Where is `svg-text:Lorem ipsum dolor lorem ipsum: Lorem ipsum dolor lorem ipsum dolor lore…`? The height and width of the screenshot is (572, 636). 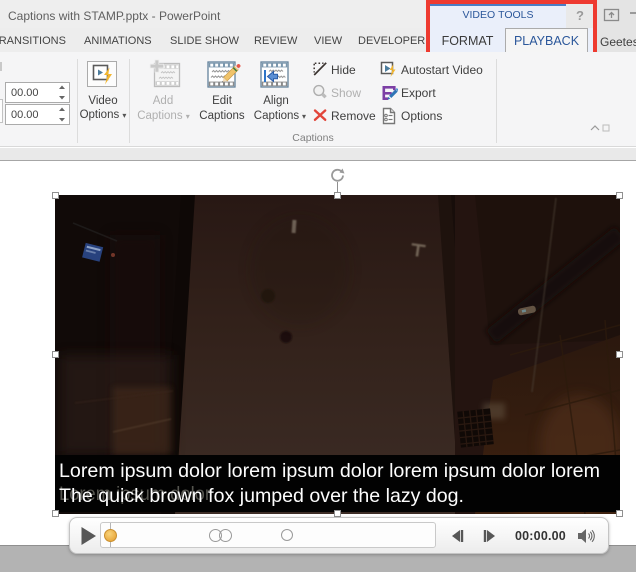
svg-text:Lorem ipsum dolor lorem ipsum: Lorem ipsum dolor lorem ipsum dolor lore… is located at coordinates (329, 471).